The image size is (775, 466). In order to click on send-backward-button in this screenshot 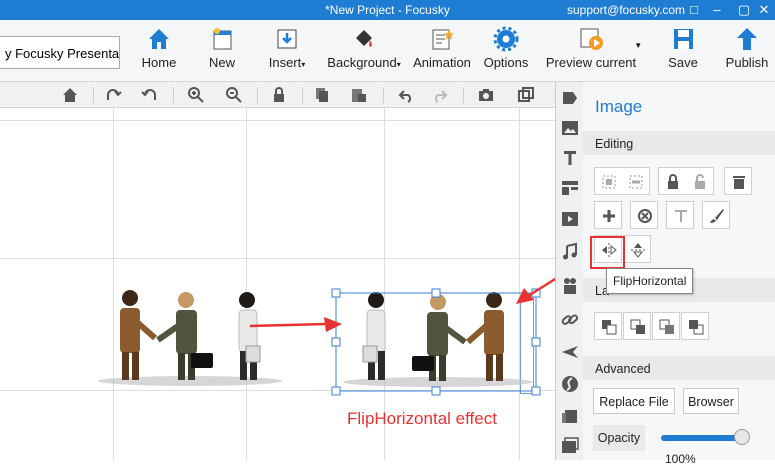, I will do `click(666, 326)`.